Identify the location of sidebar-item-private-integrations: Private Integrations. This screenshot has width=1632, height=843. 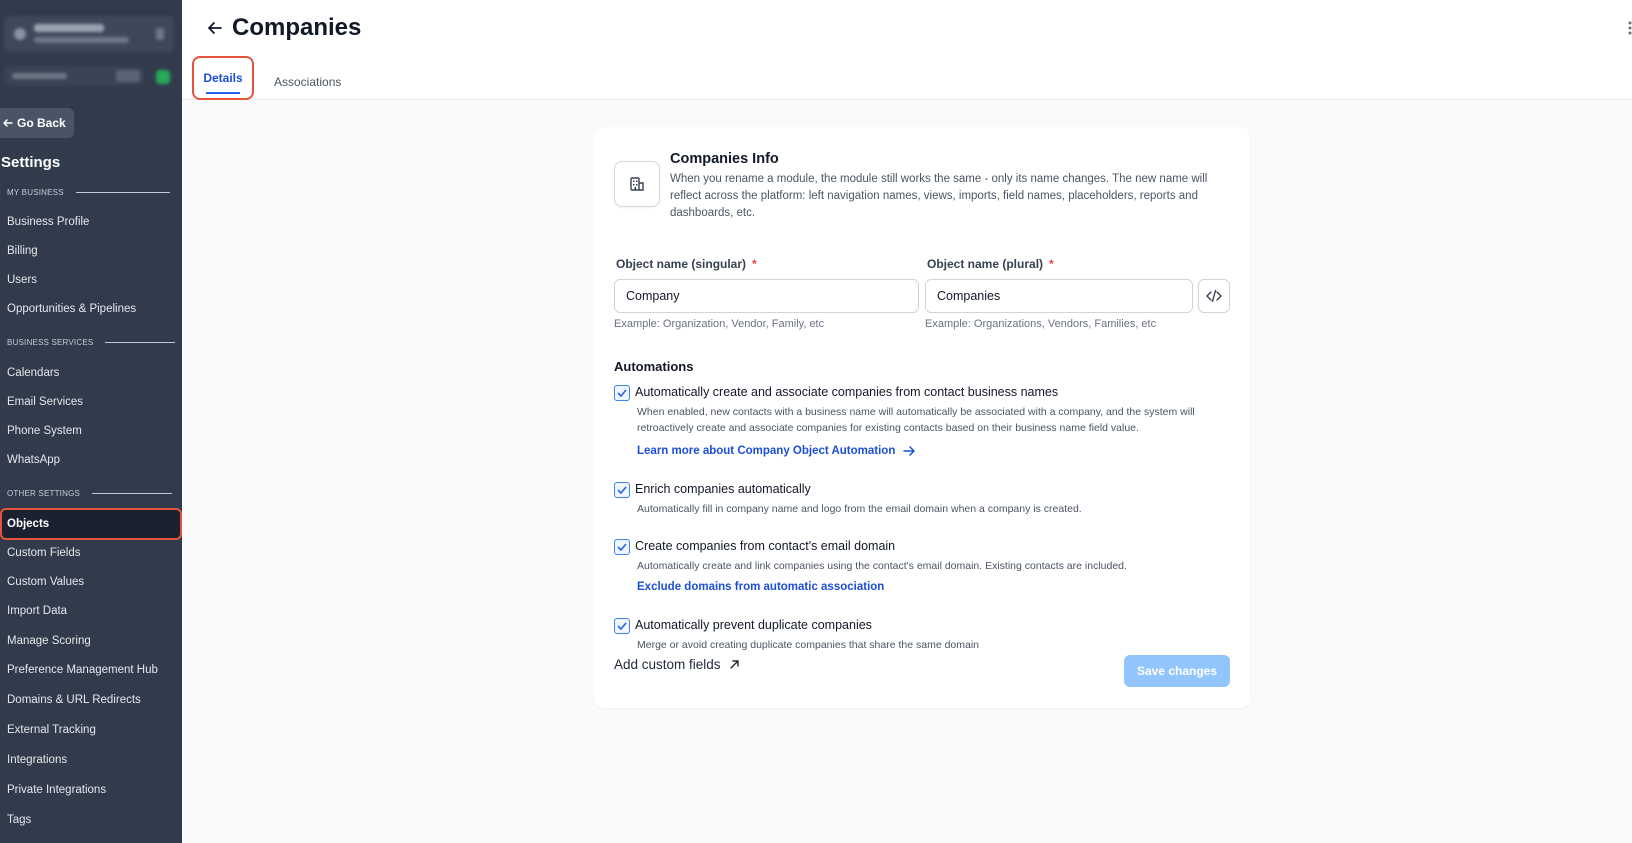
(56, 790).